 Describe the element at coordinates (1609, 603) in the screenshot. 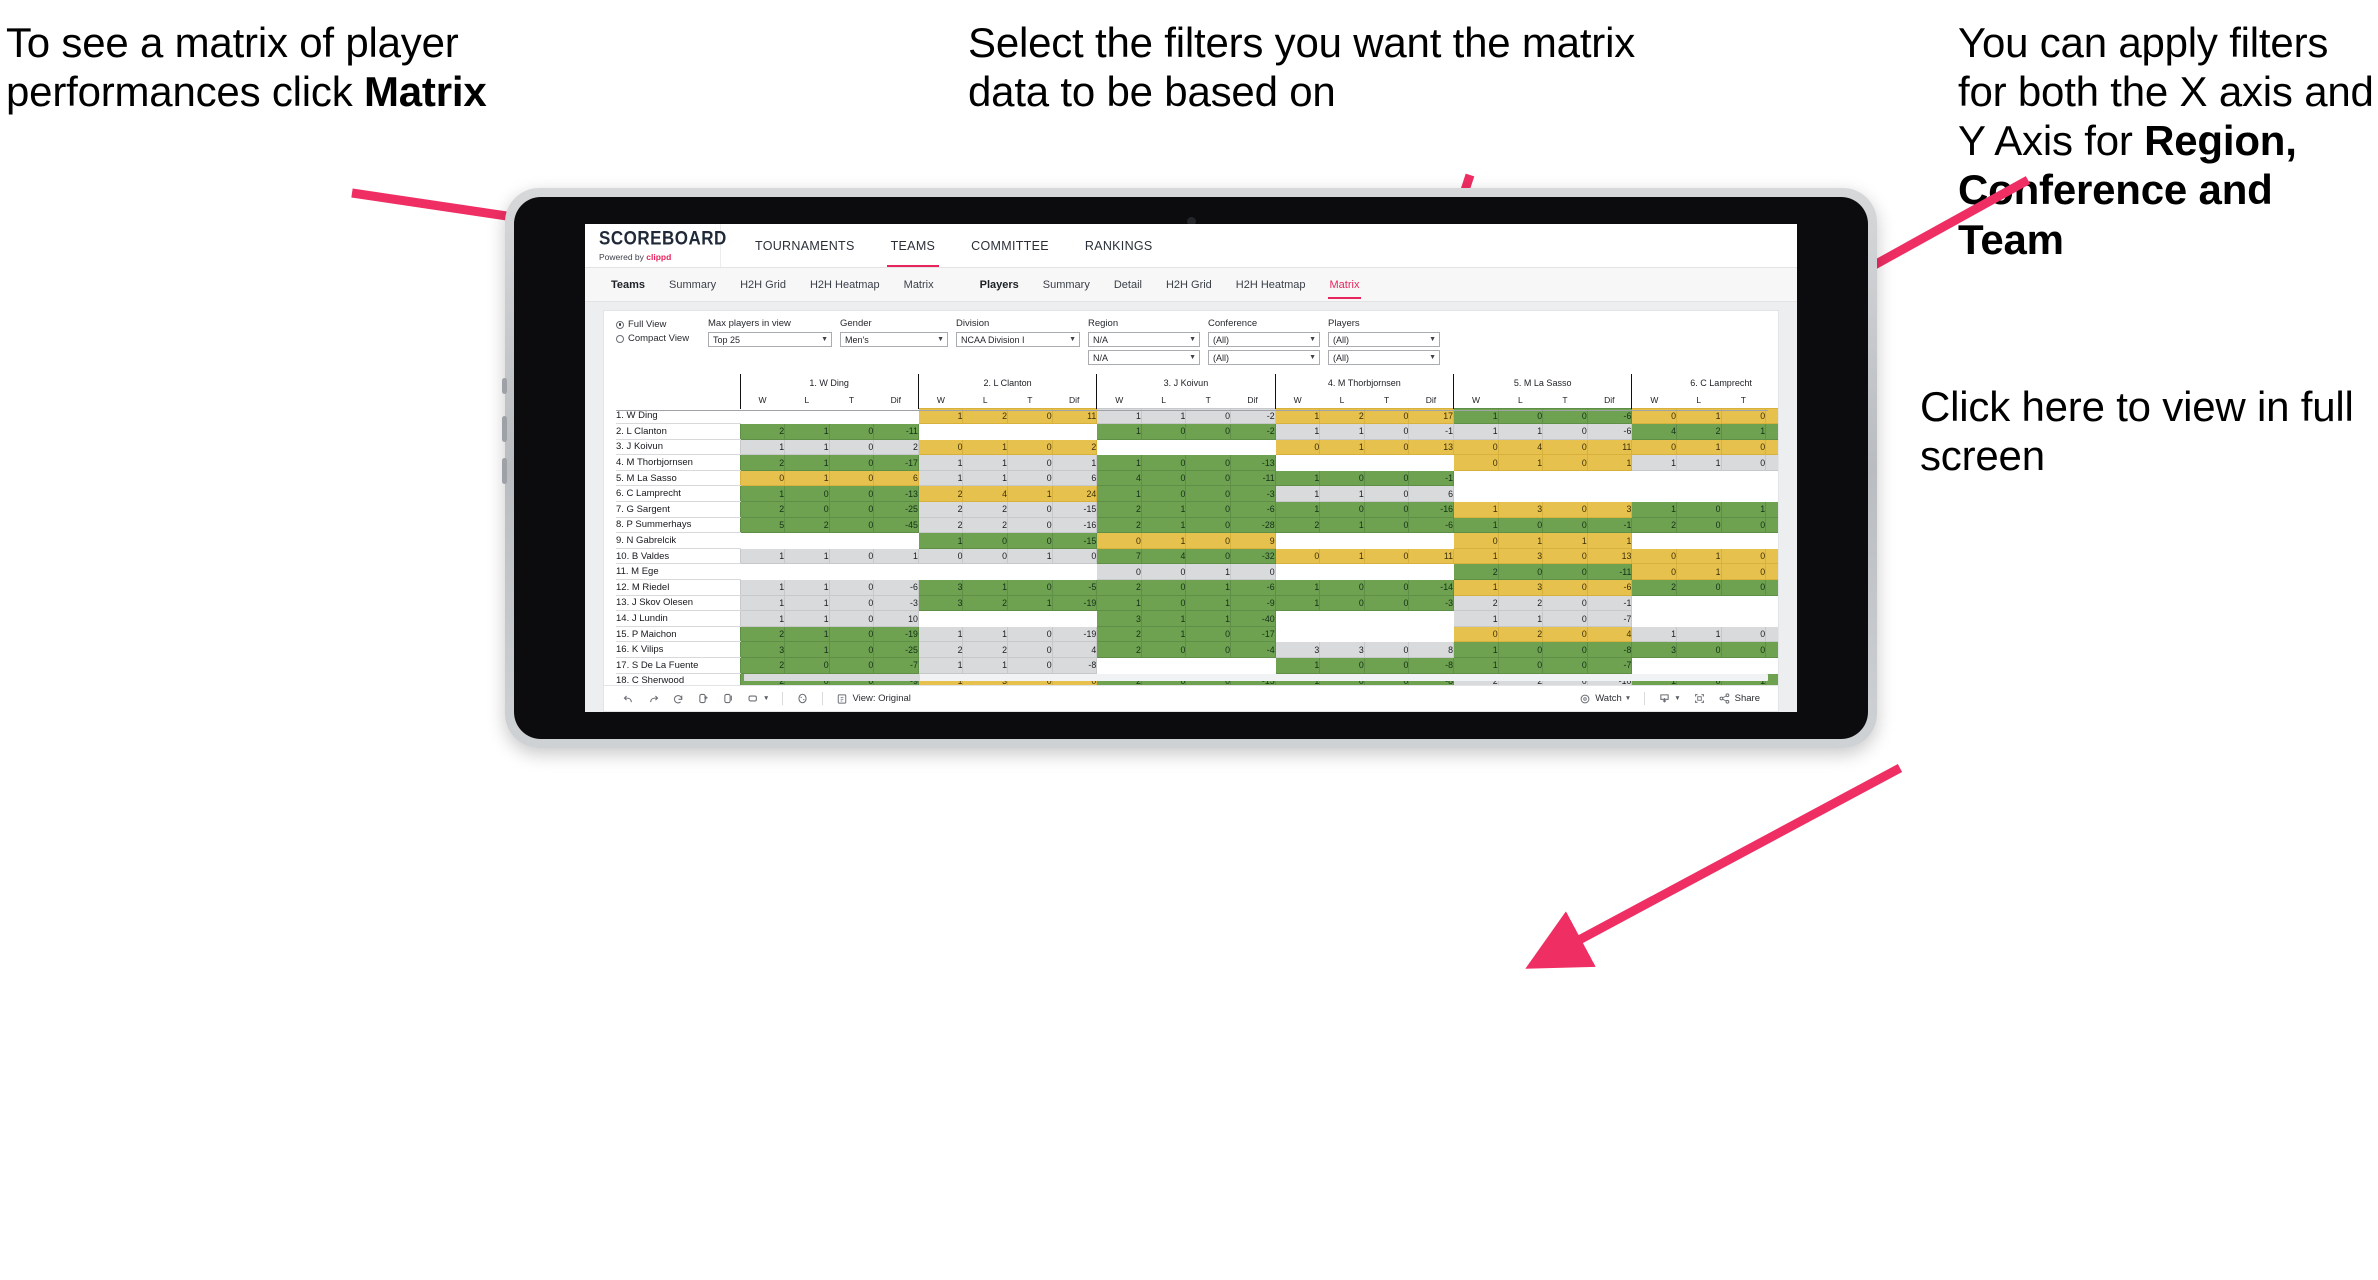

I see `matrix-cell: -1` at that location.